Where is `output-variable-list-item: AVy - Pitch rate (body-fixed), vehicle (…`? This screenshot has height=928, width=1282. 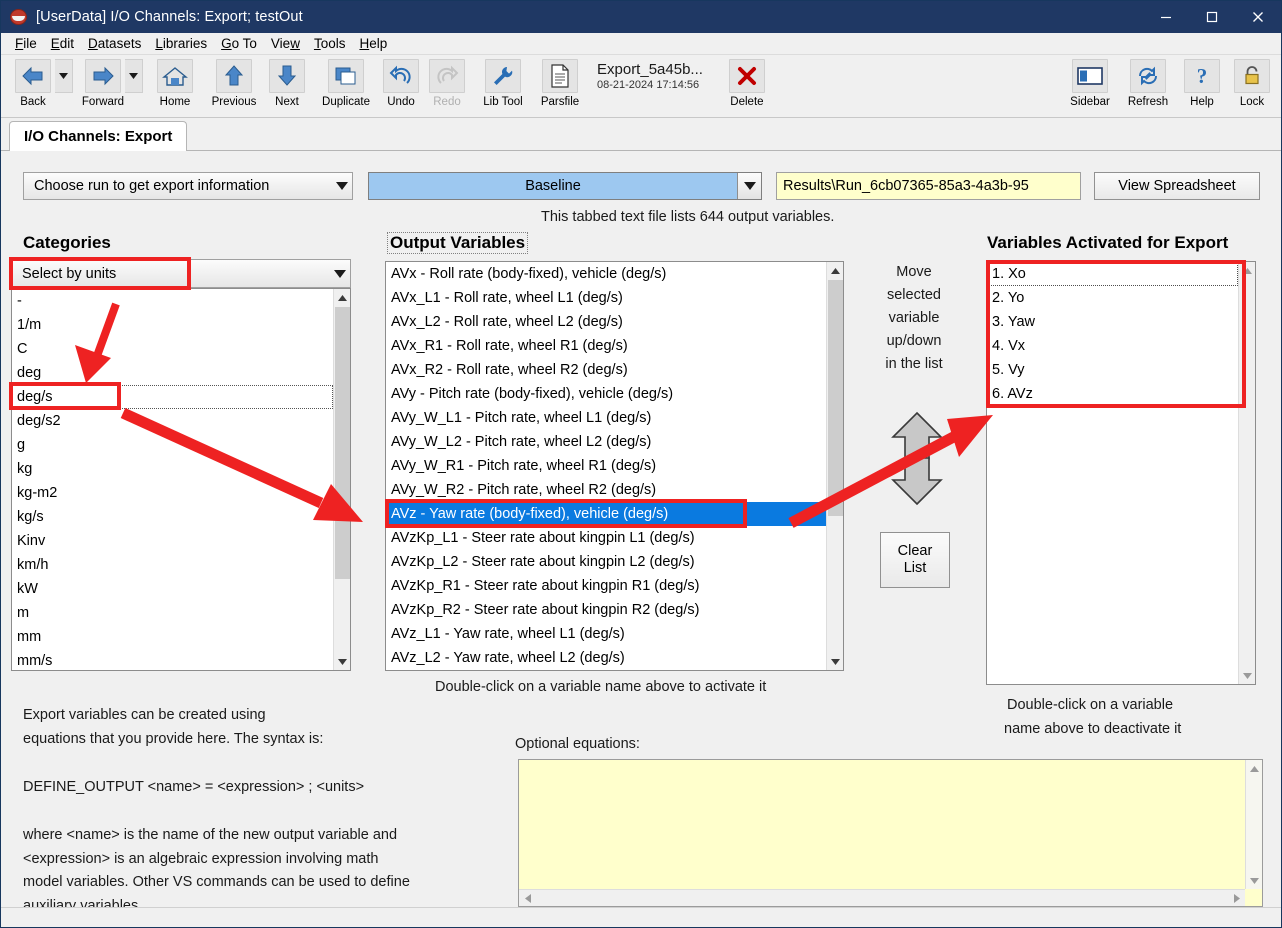 output-variable-list-item: AVy - Pitch rate (body-fixed), vehicle (… is located at coordinates (606, 394).